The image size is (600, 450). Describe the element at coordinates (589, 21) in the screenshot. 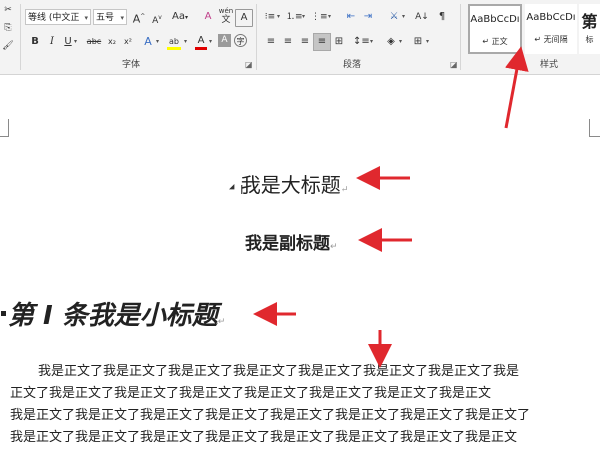

I see `style-sample: 第` at that location.